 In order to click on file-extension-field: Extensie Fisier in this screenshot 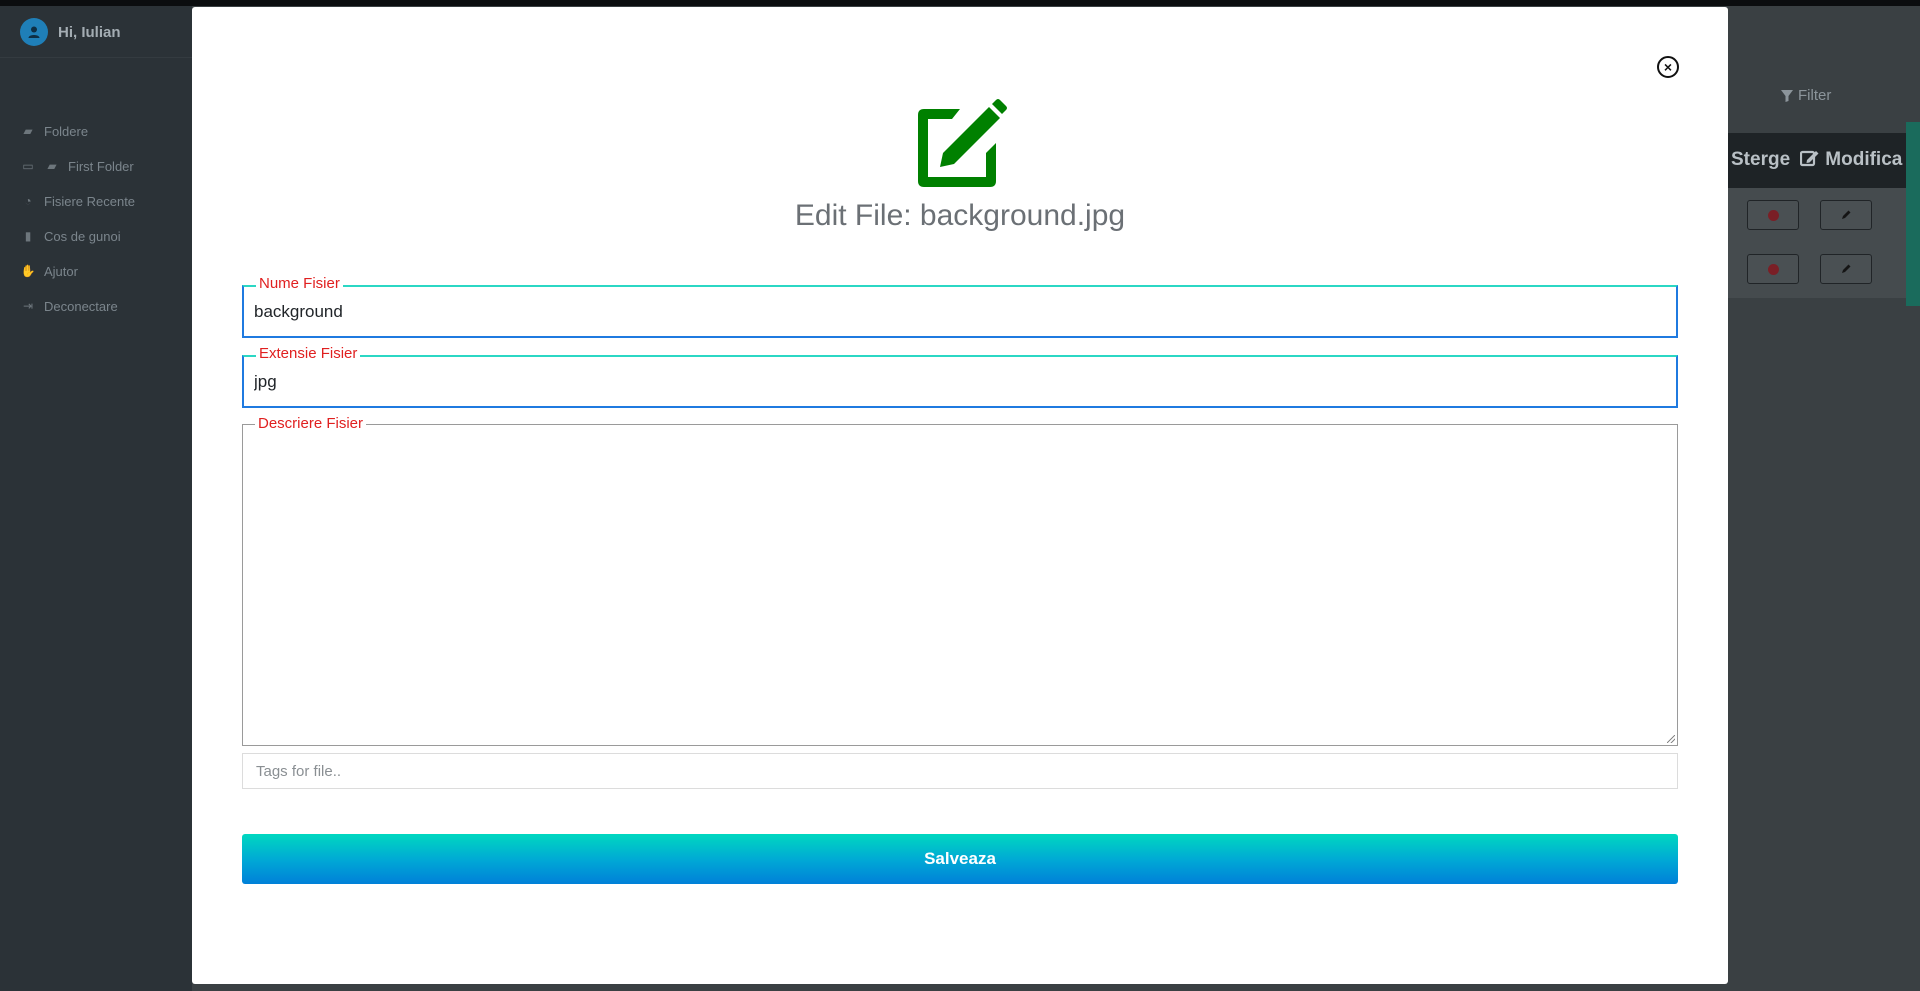, I will do `click(960, 376)`.